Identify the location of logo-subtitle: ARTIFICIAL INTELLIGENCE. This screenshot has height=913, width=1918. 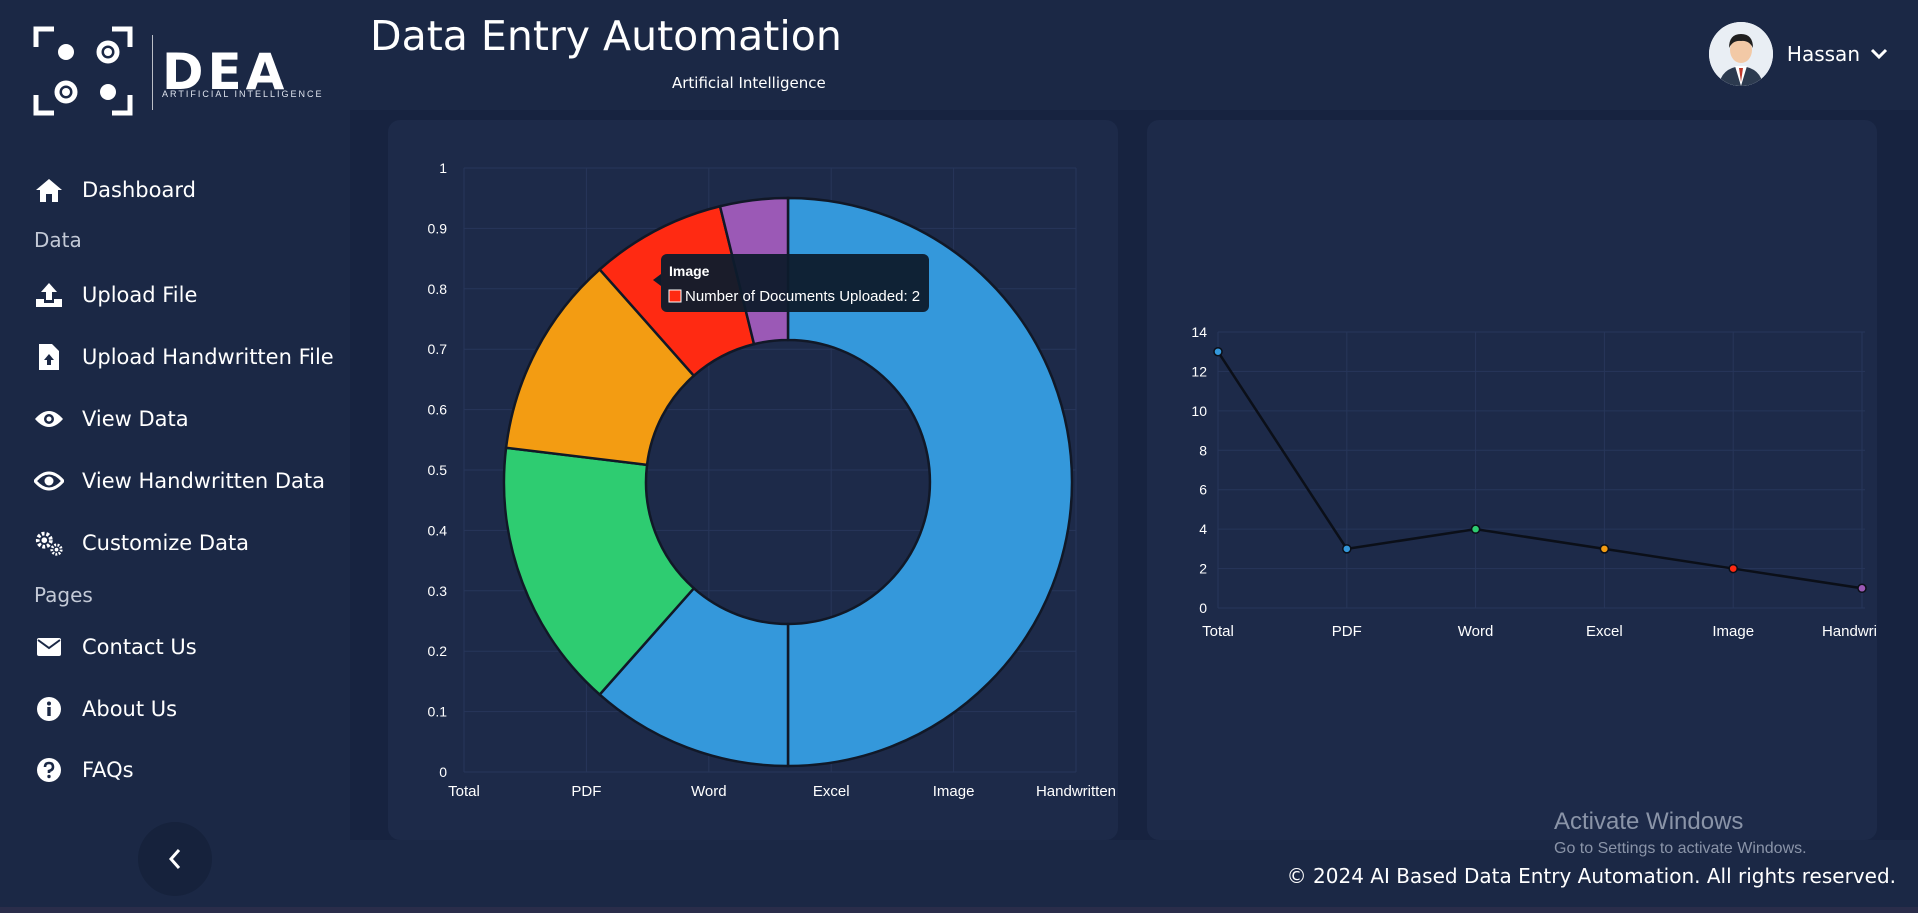
(243, 94).